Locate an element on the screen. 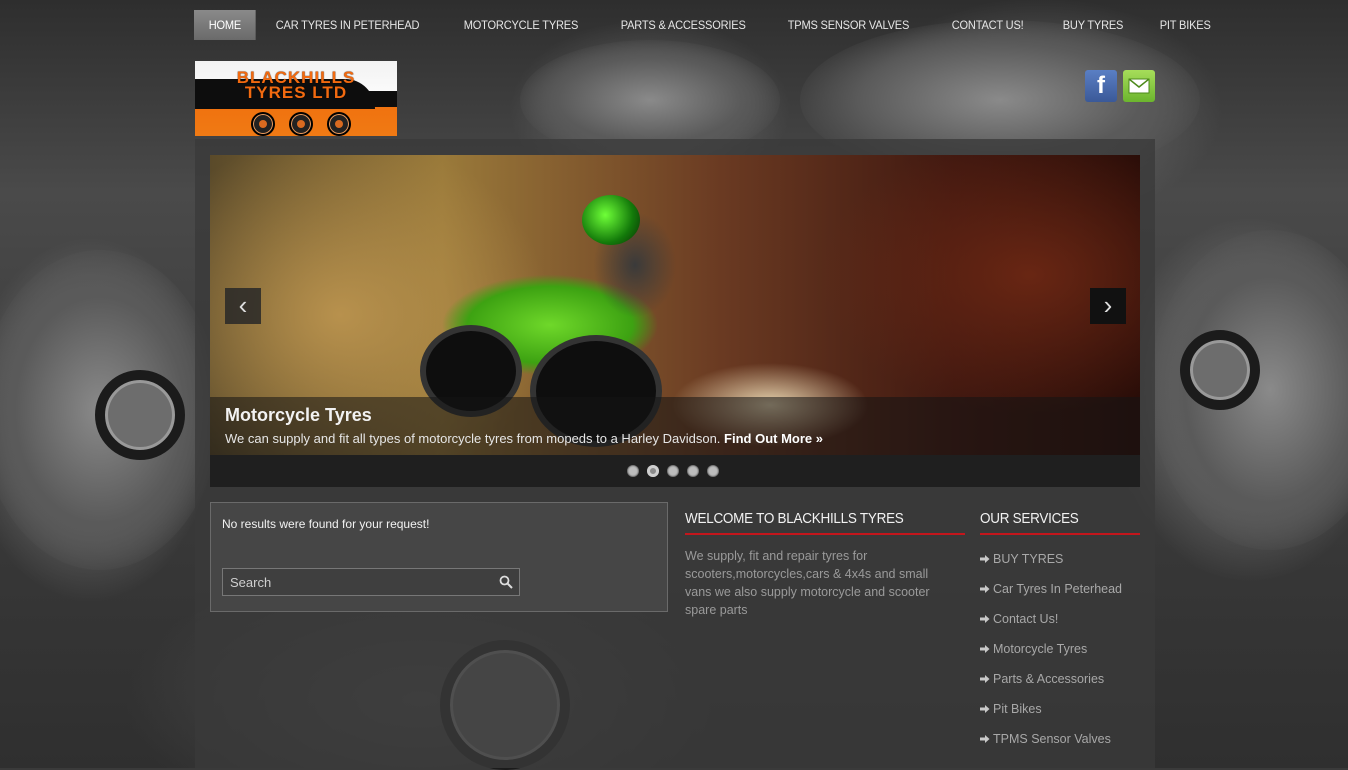 The image size is (1348, 770). search-icon is located at coordinates (506, 582).